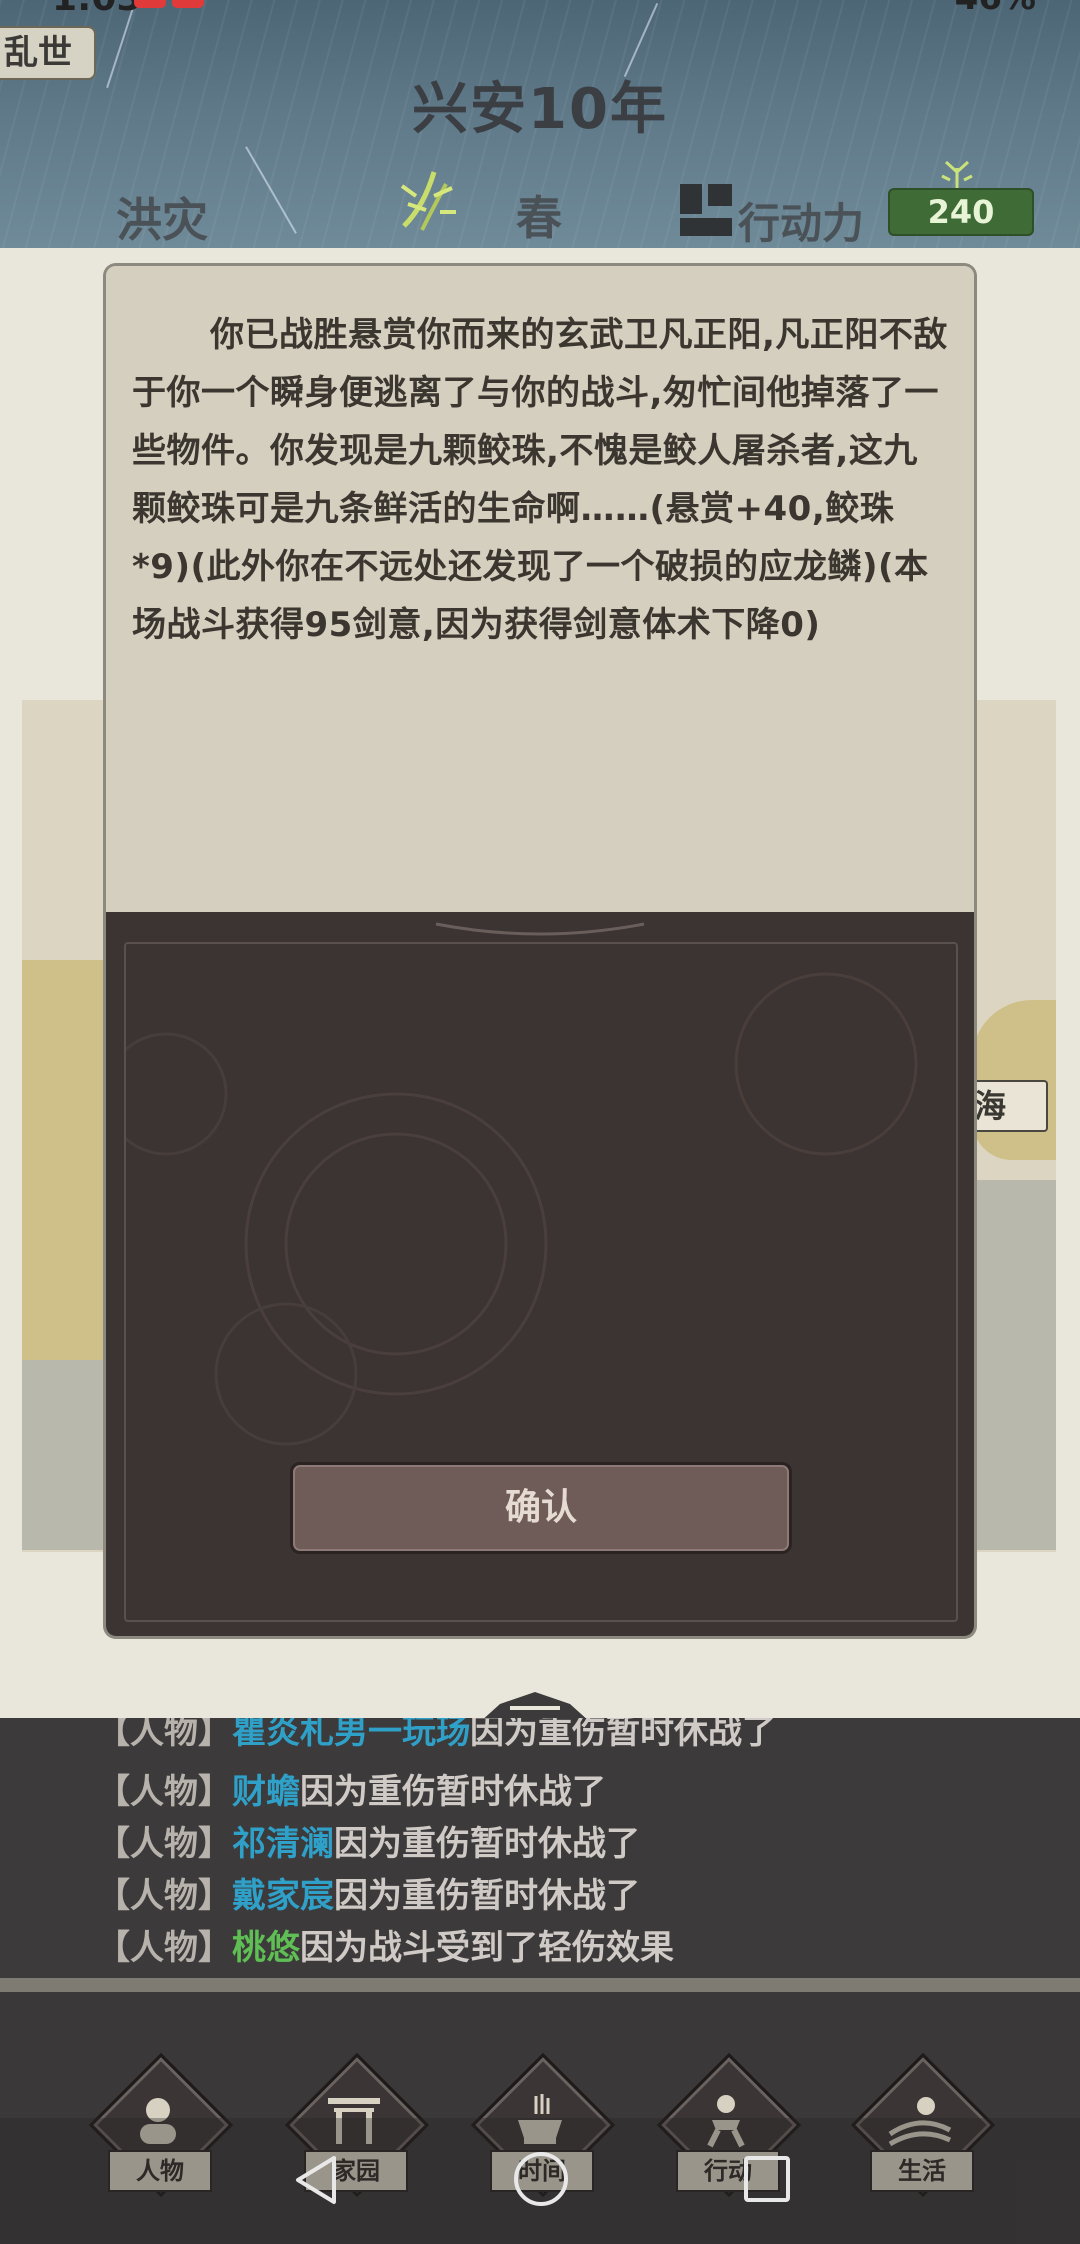  What do you see at coordinates (351, 1735) in the screenshot?
I see `log-entry-name: 瞿炎札男一玩玚` at bounding box center [351, 1735].